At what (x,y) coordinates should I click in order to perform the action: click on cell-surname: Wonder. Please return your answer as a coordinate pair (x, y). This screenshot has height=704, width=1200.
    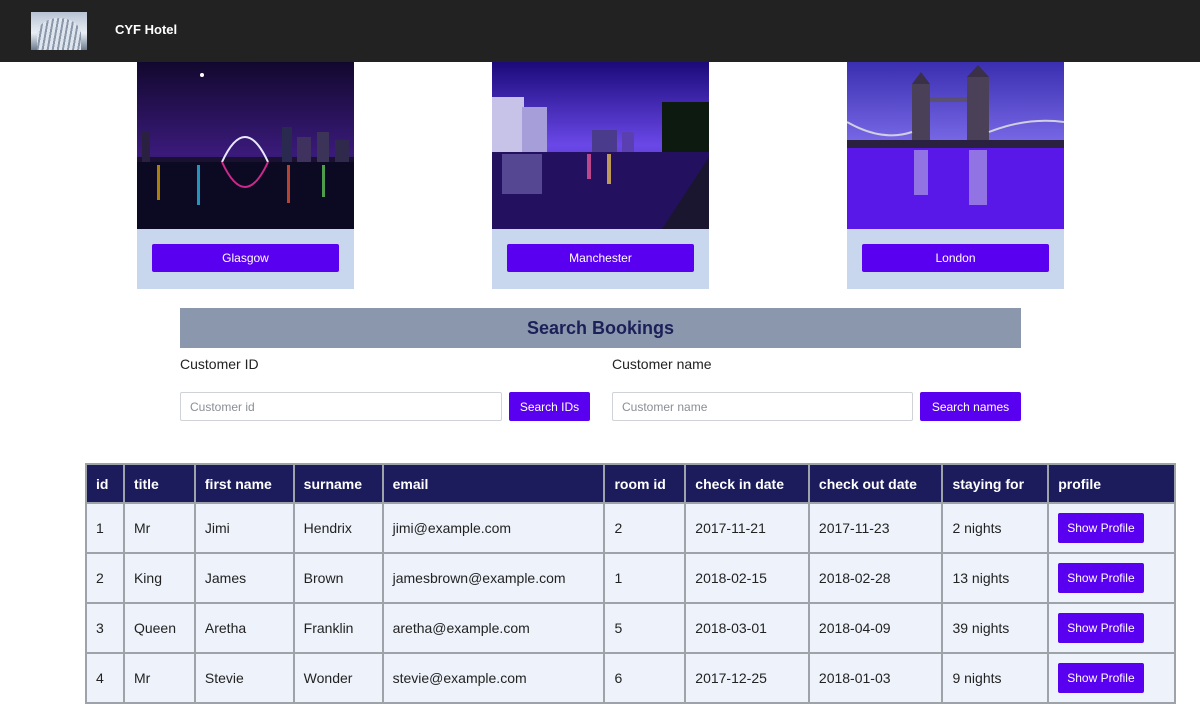
    Looking at the image, I should click on (338, 678).